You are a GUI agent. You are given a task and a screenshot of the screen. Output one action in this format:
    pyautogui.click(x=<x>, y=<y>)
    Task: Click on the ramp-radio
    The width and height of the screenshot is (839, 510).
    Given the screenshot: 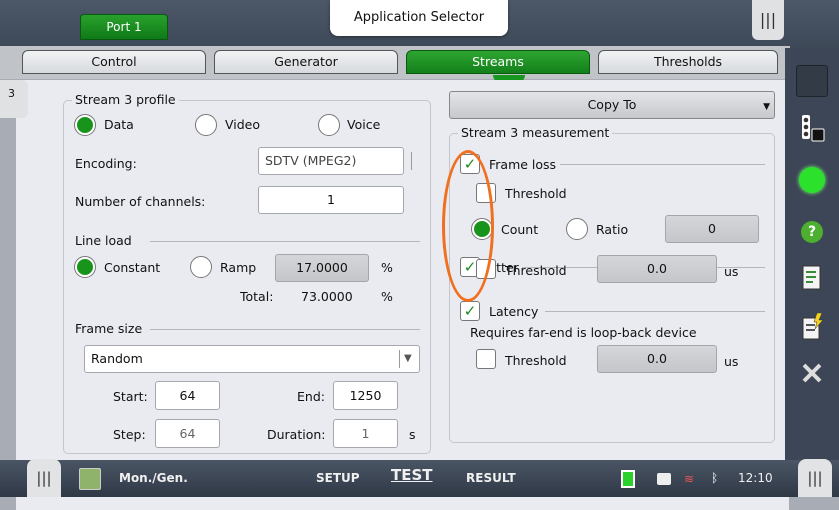 What is the action you would take?
    pyautogui.click(x=201, y=267)
    